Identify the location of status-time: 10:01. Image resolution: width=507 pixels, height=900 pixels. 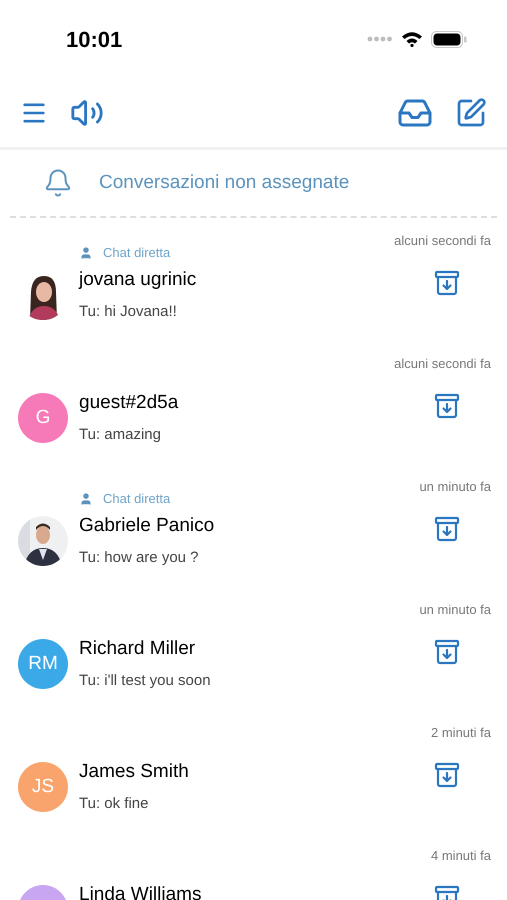
(94, 40).